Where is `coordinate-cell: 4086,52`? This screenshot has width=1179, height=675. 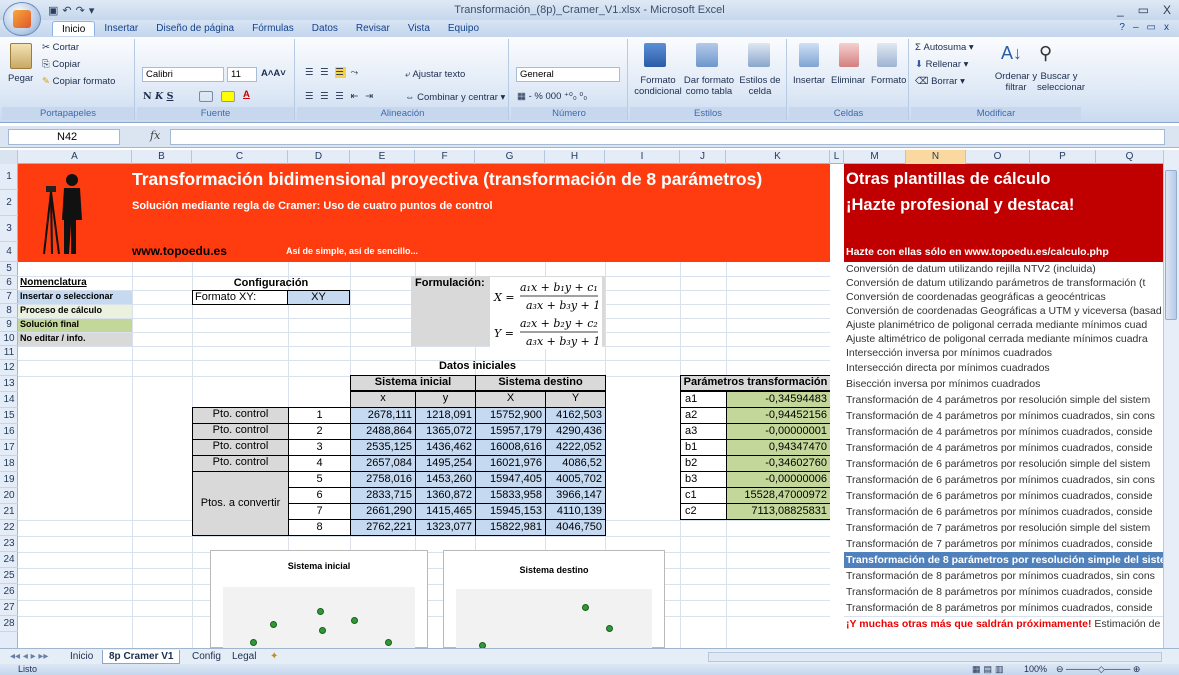
coordinate-cell: 4086,52 is located at coordinates (575, 463).